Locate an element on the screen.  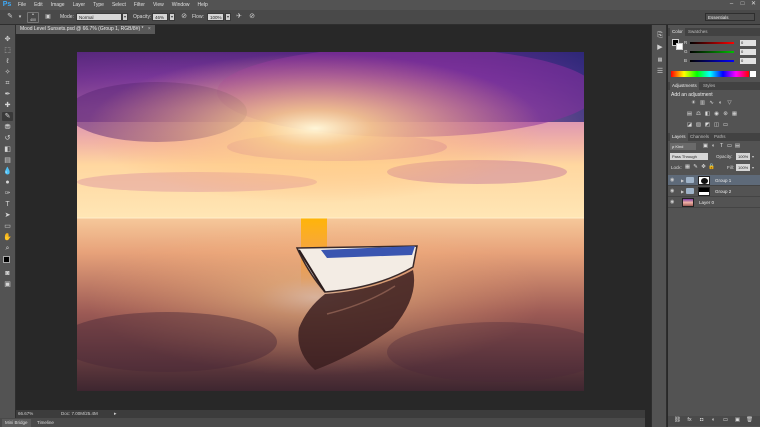
posterize-icon: ▨ is located at coordinates (698, 125).